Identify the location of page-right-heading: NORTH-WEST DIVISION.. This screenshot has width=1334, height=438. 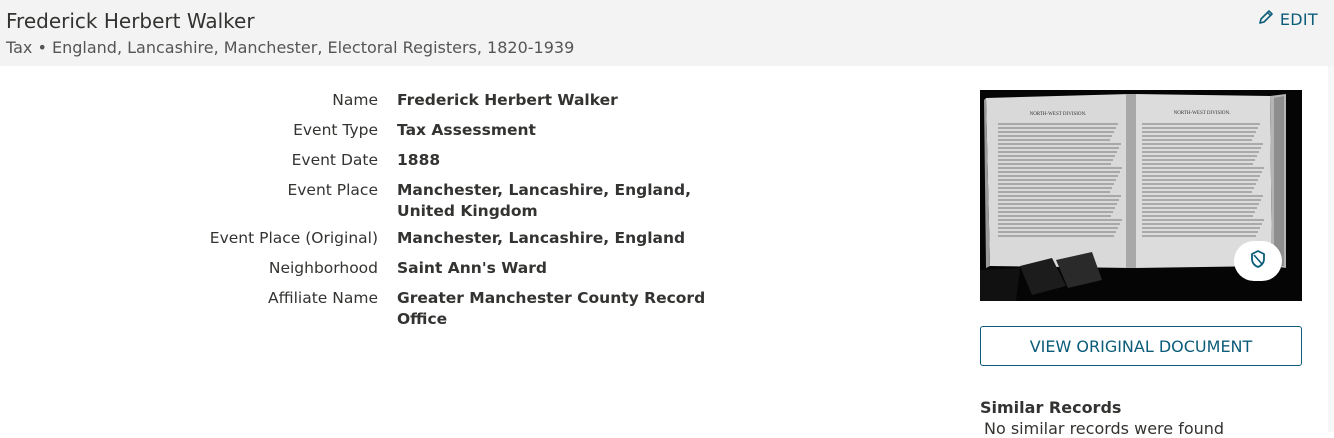
(1202, 113).